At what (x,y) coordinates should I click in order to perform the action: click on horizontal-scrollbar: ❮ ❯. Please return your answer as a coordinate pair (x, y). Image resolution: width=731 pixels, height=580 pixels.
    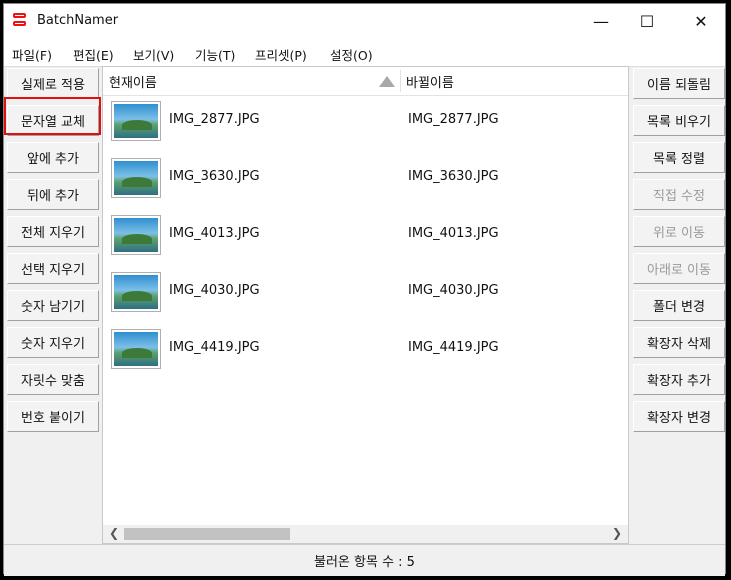
    Looking at the image, I should click on (365, 534).